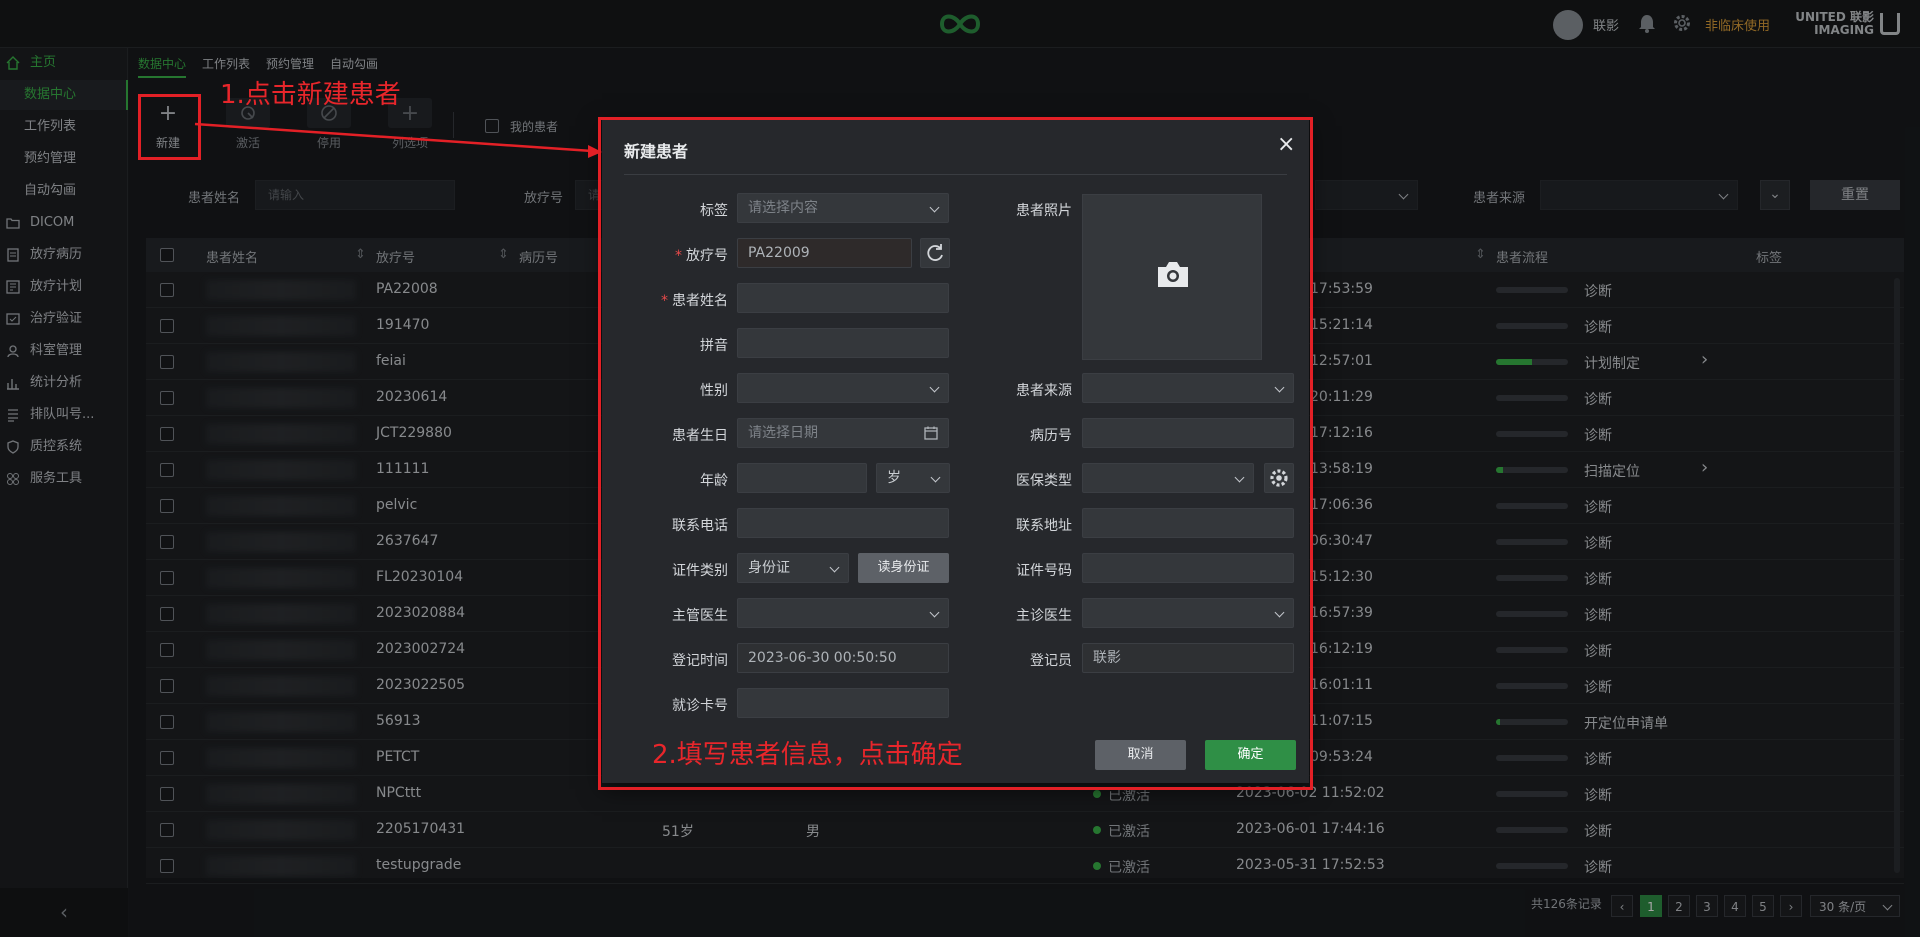  I want to click on annotation-step1: 1.点击新建患者, so click(310, 95).